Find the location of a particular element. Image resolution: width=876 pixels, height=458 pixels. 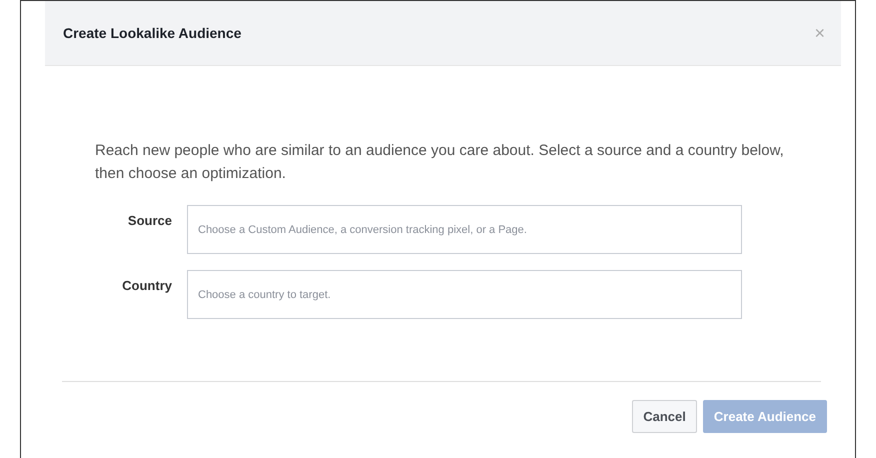

close-button: × is located at coordinates (819, 33).